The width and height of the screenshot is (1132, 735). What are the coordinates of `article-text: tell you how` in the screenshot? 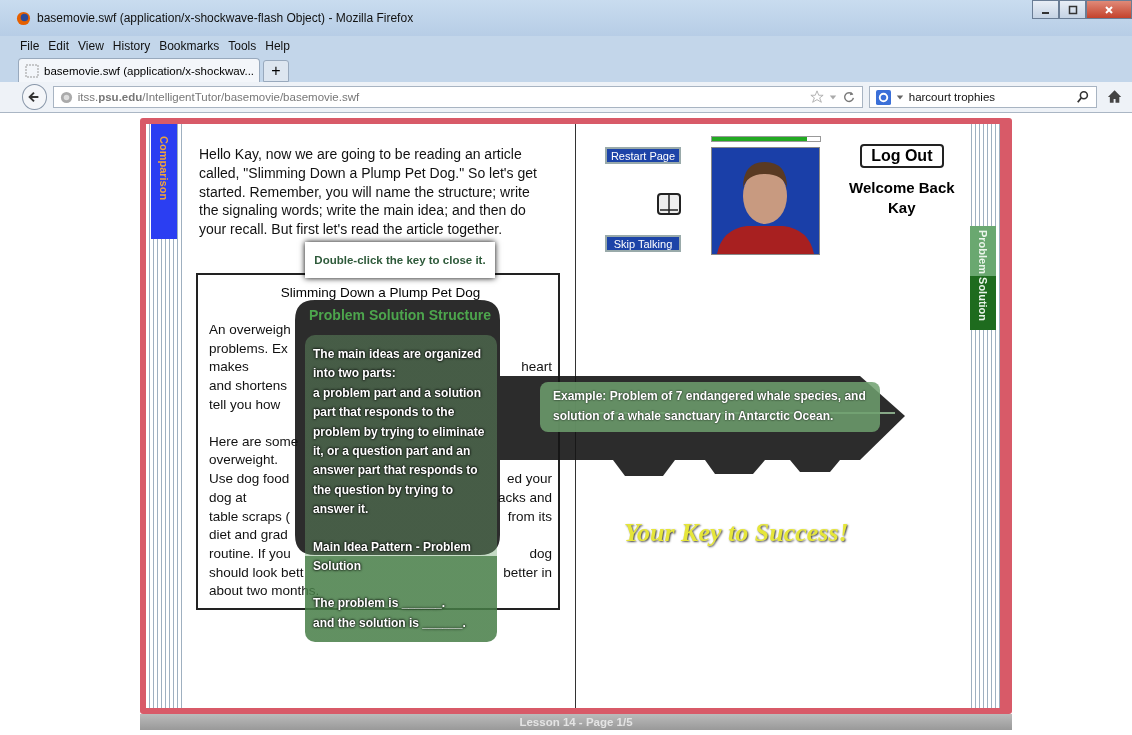 It's located at (245, 404).